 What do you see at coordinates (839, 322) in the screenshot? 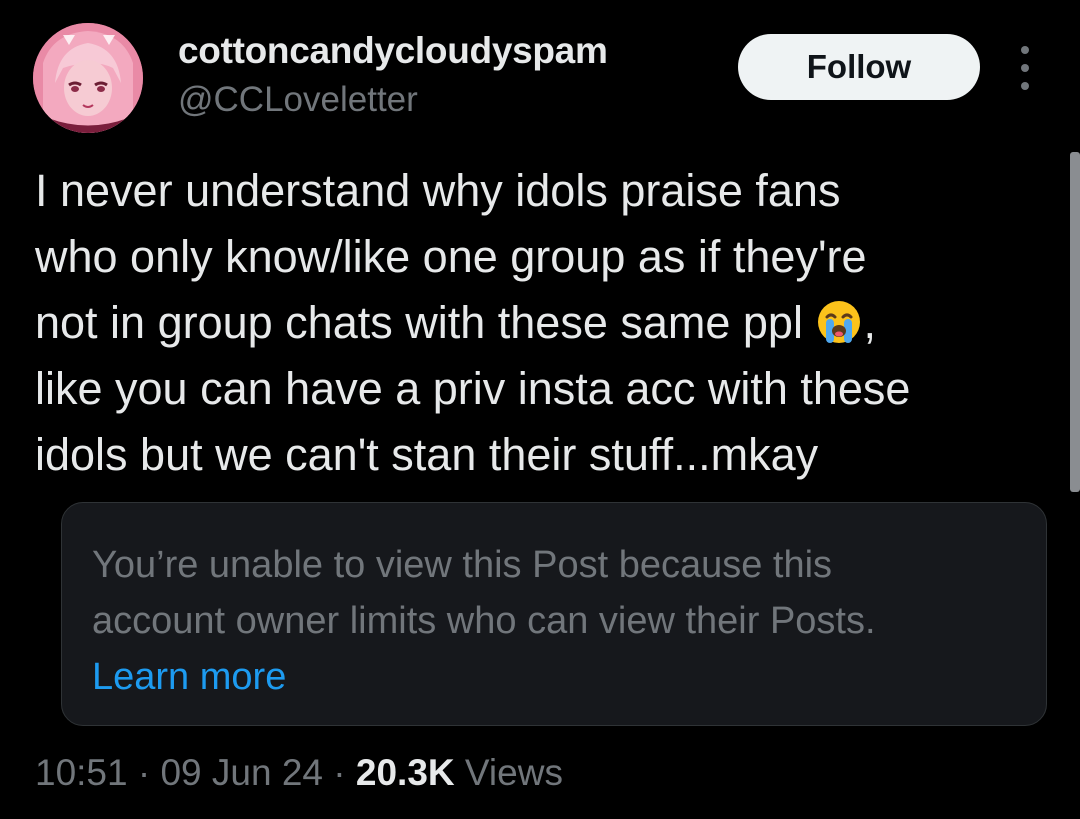
I see `loudly-crying-face-icon` at bounding box center [839, 322].